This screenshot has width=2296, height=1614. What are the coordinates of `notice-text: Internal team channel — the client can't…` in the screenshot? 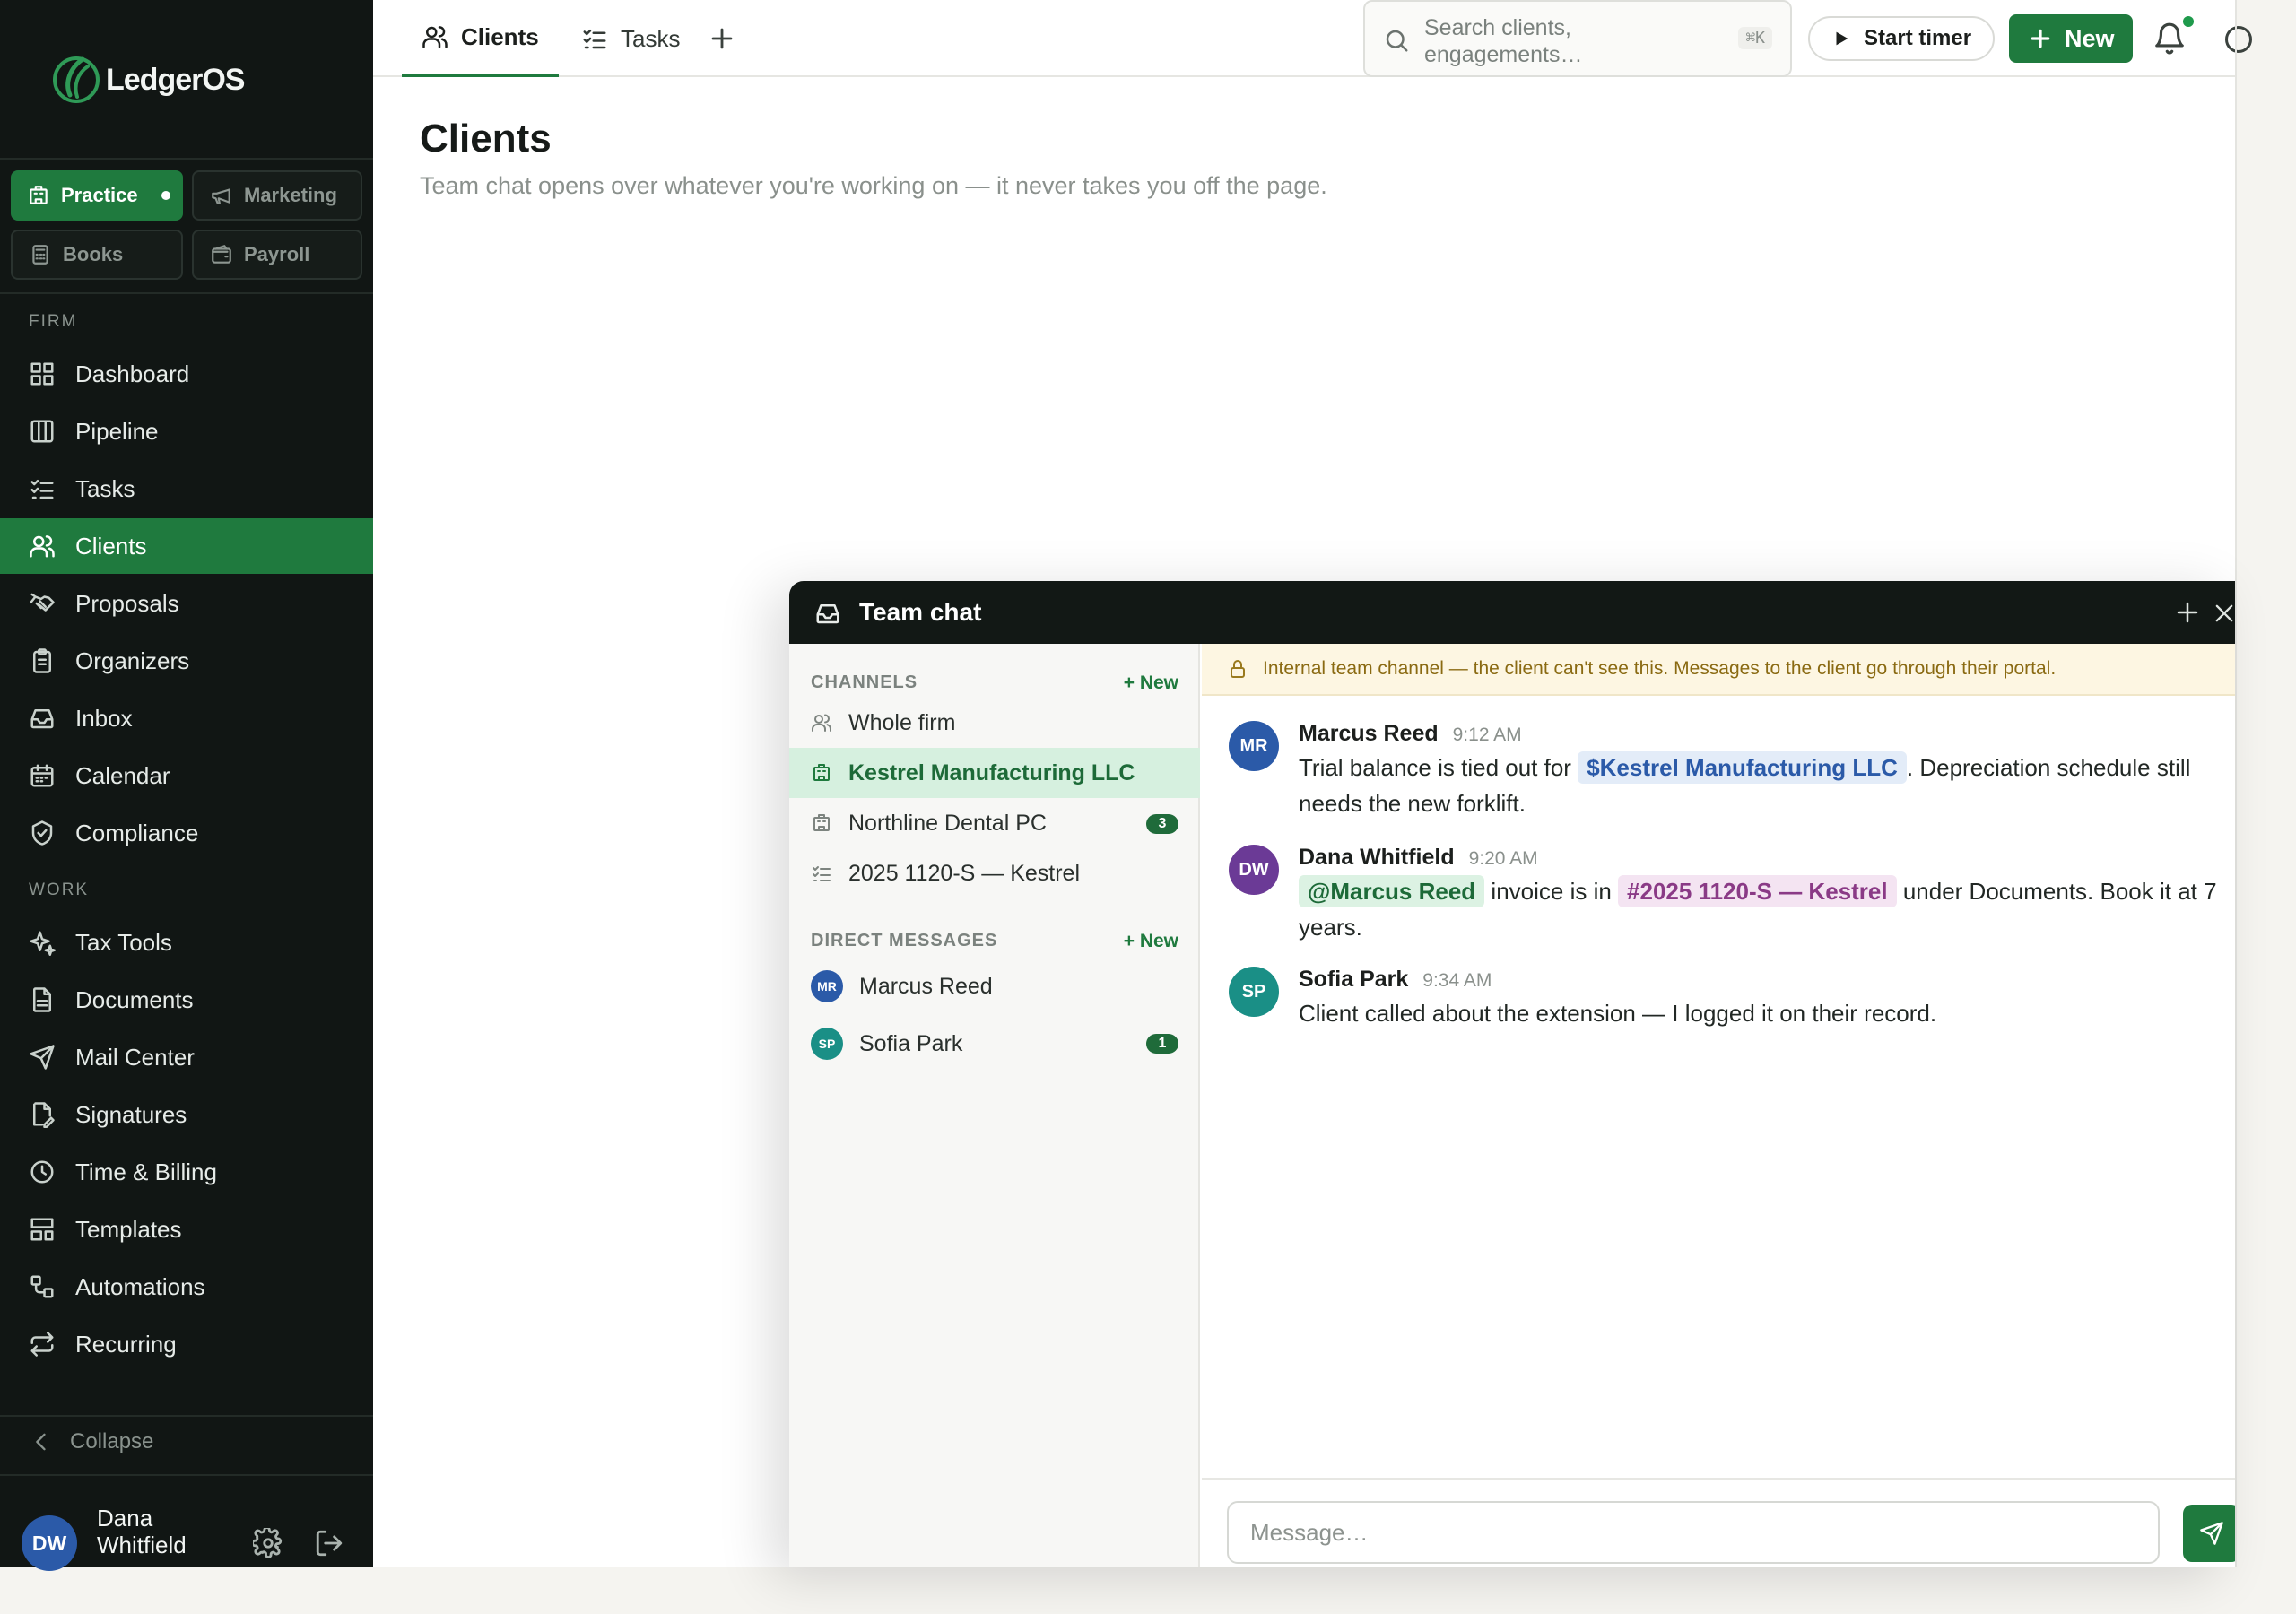 It's located at (1660, 668).